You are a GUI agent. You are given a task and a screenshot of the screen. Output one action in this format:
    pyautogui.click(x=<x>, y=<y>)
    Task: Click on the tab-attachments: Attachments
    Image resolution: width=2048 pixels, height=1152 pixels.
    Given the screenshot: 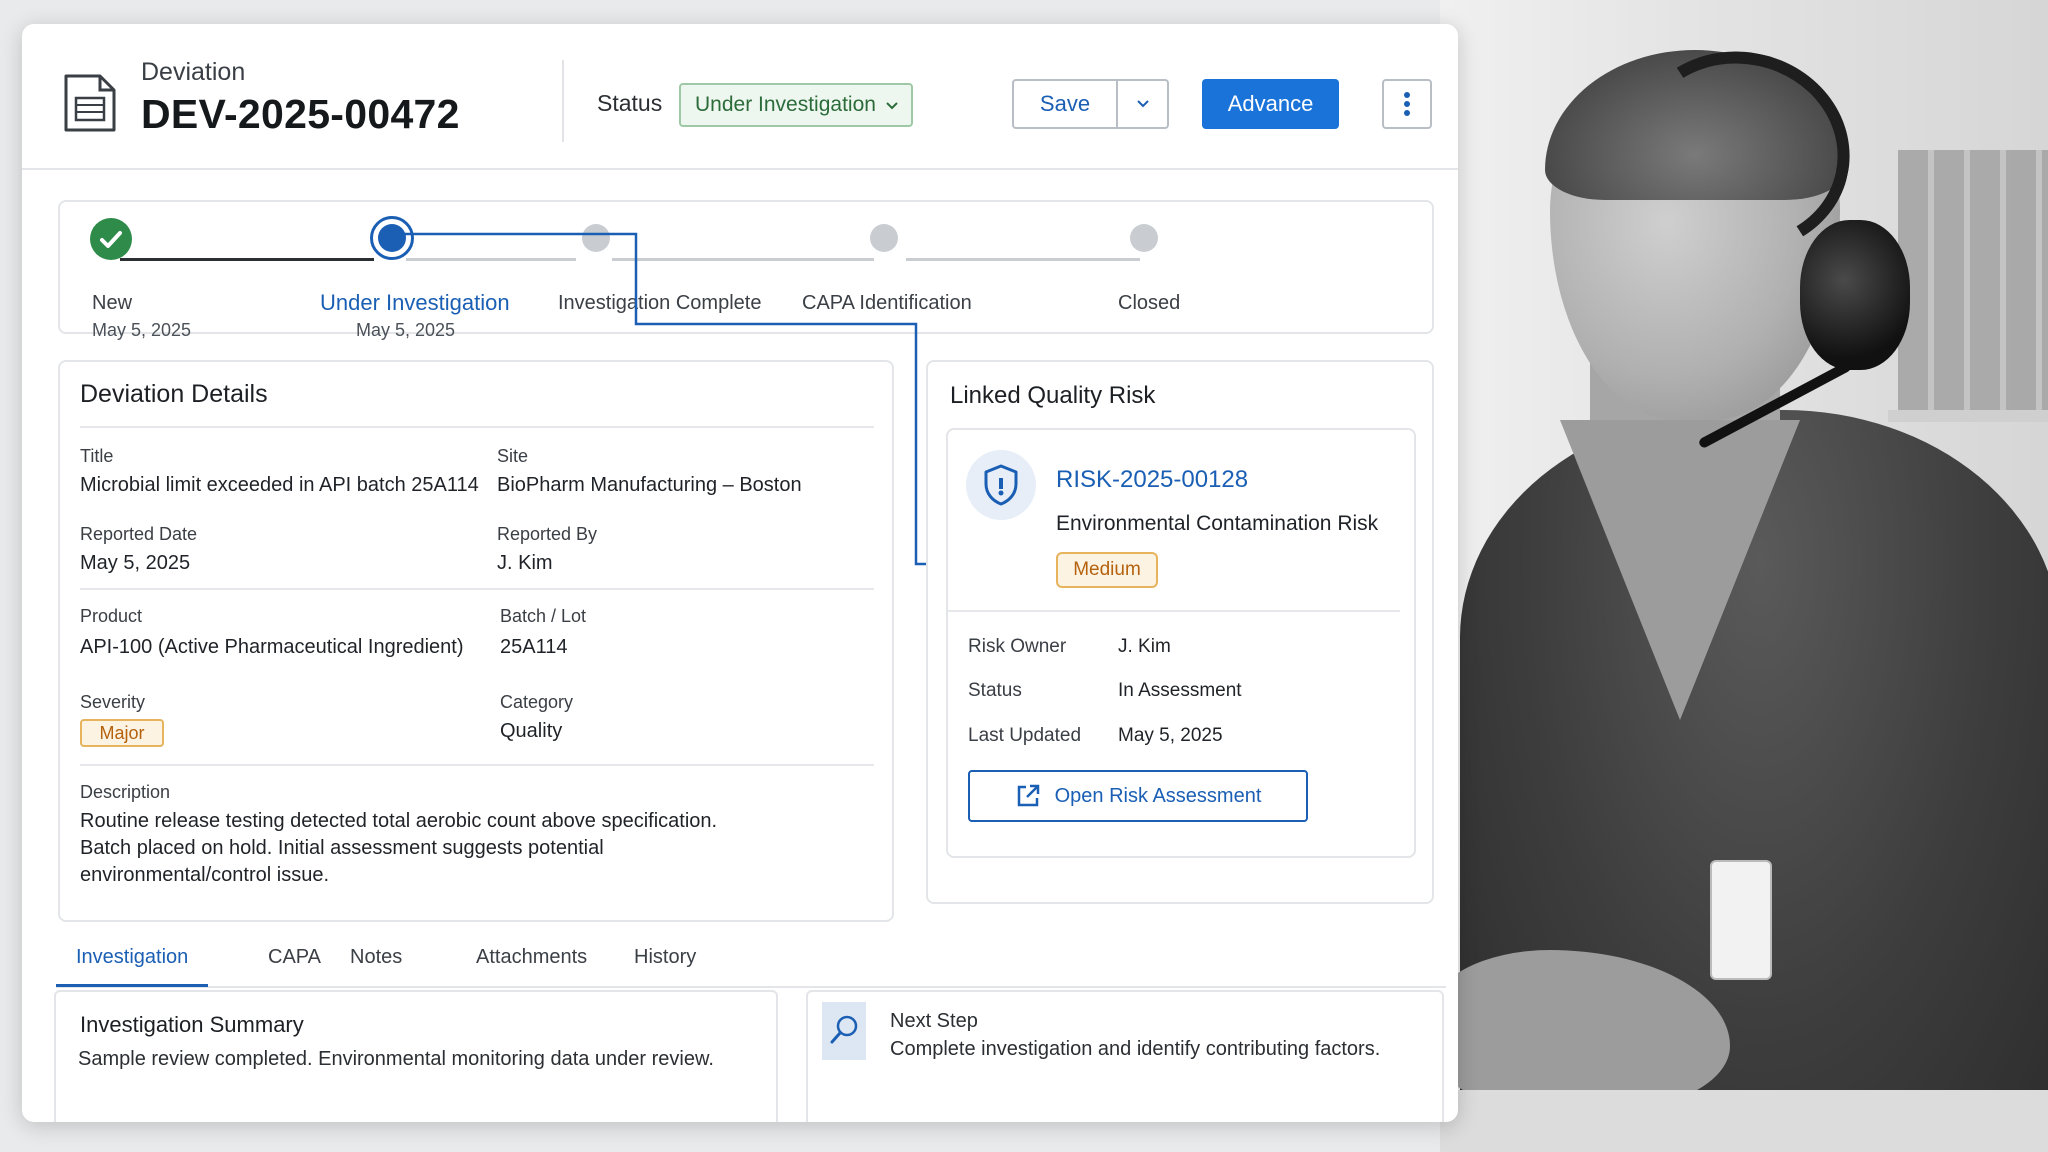 What is the action you would take?
    pyautogui.click(x=531, y=957)
    